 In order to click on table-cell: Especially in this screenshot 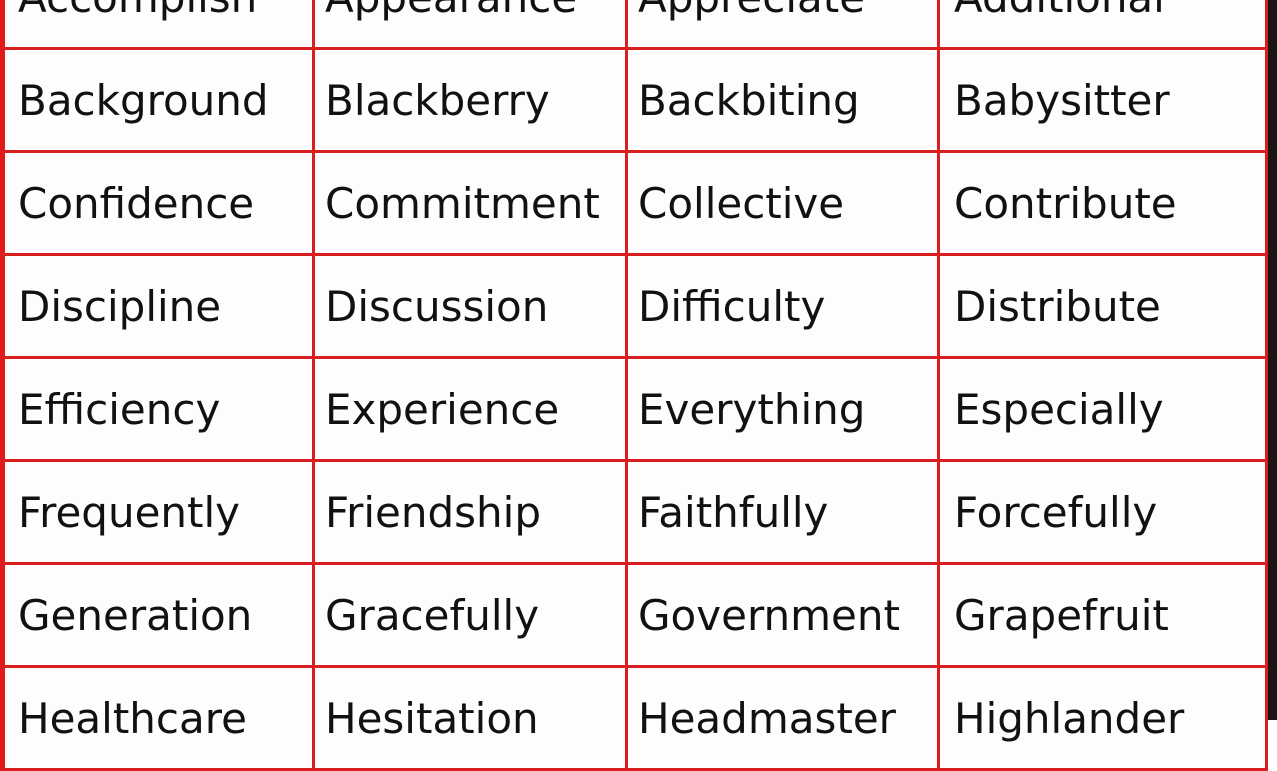, I will do `click(1104, 409)`.